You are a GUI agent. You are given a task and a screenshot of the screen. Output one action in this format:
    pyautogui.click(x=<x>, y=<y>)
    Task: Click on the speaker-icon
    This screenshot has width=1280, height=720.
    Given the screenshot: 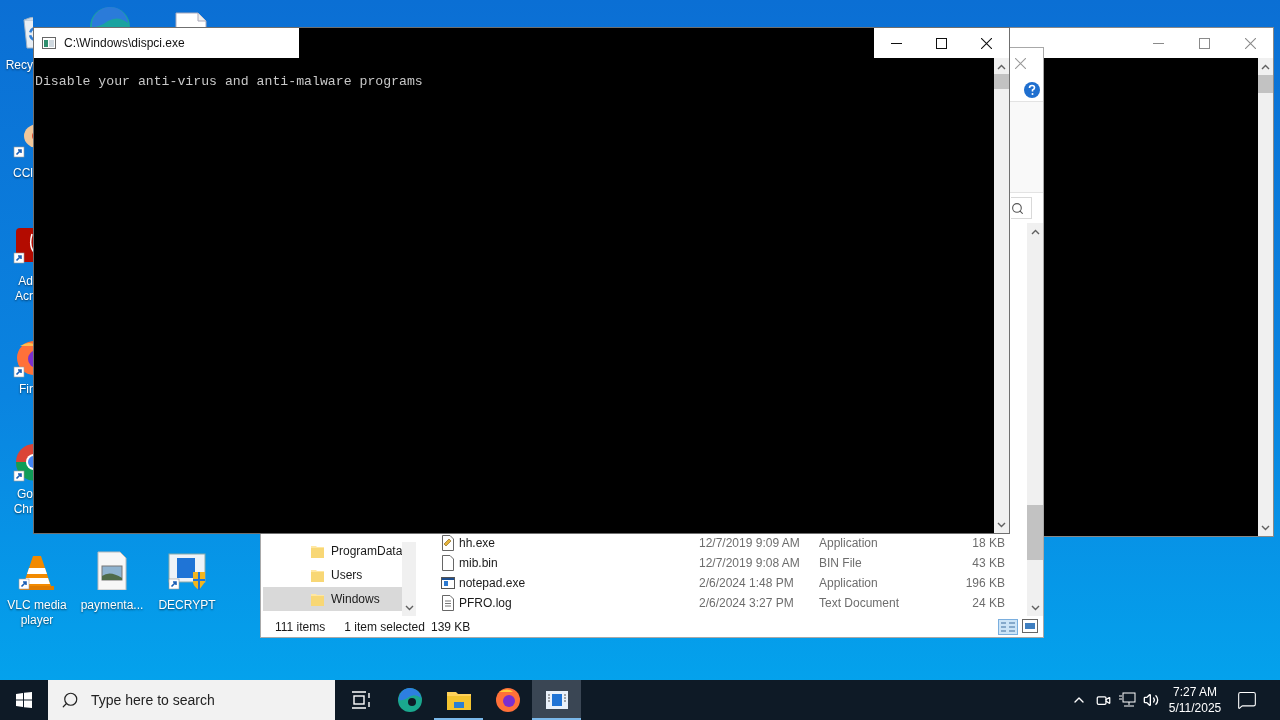 What is the action you would take?
    pyautogui.click(x=1151, y=700)
    